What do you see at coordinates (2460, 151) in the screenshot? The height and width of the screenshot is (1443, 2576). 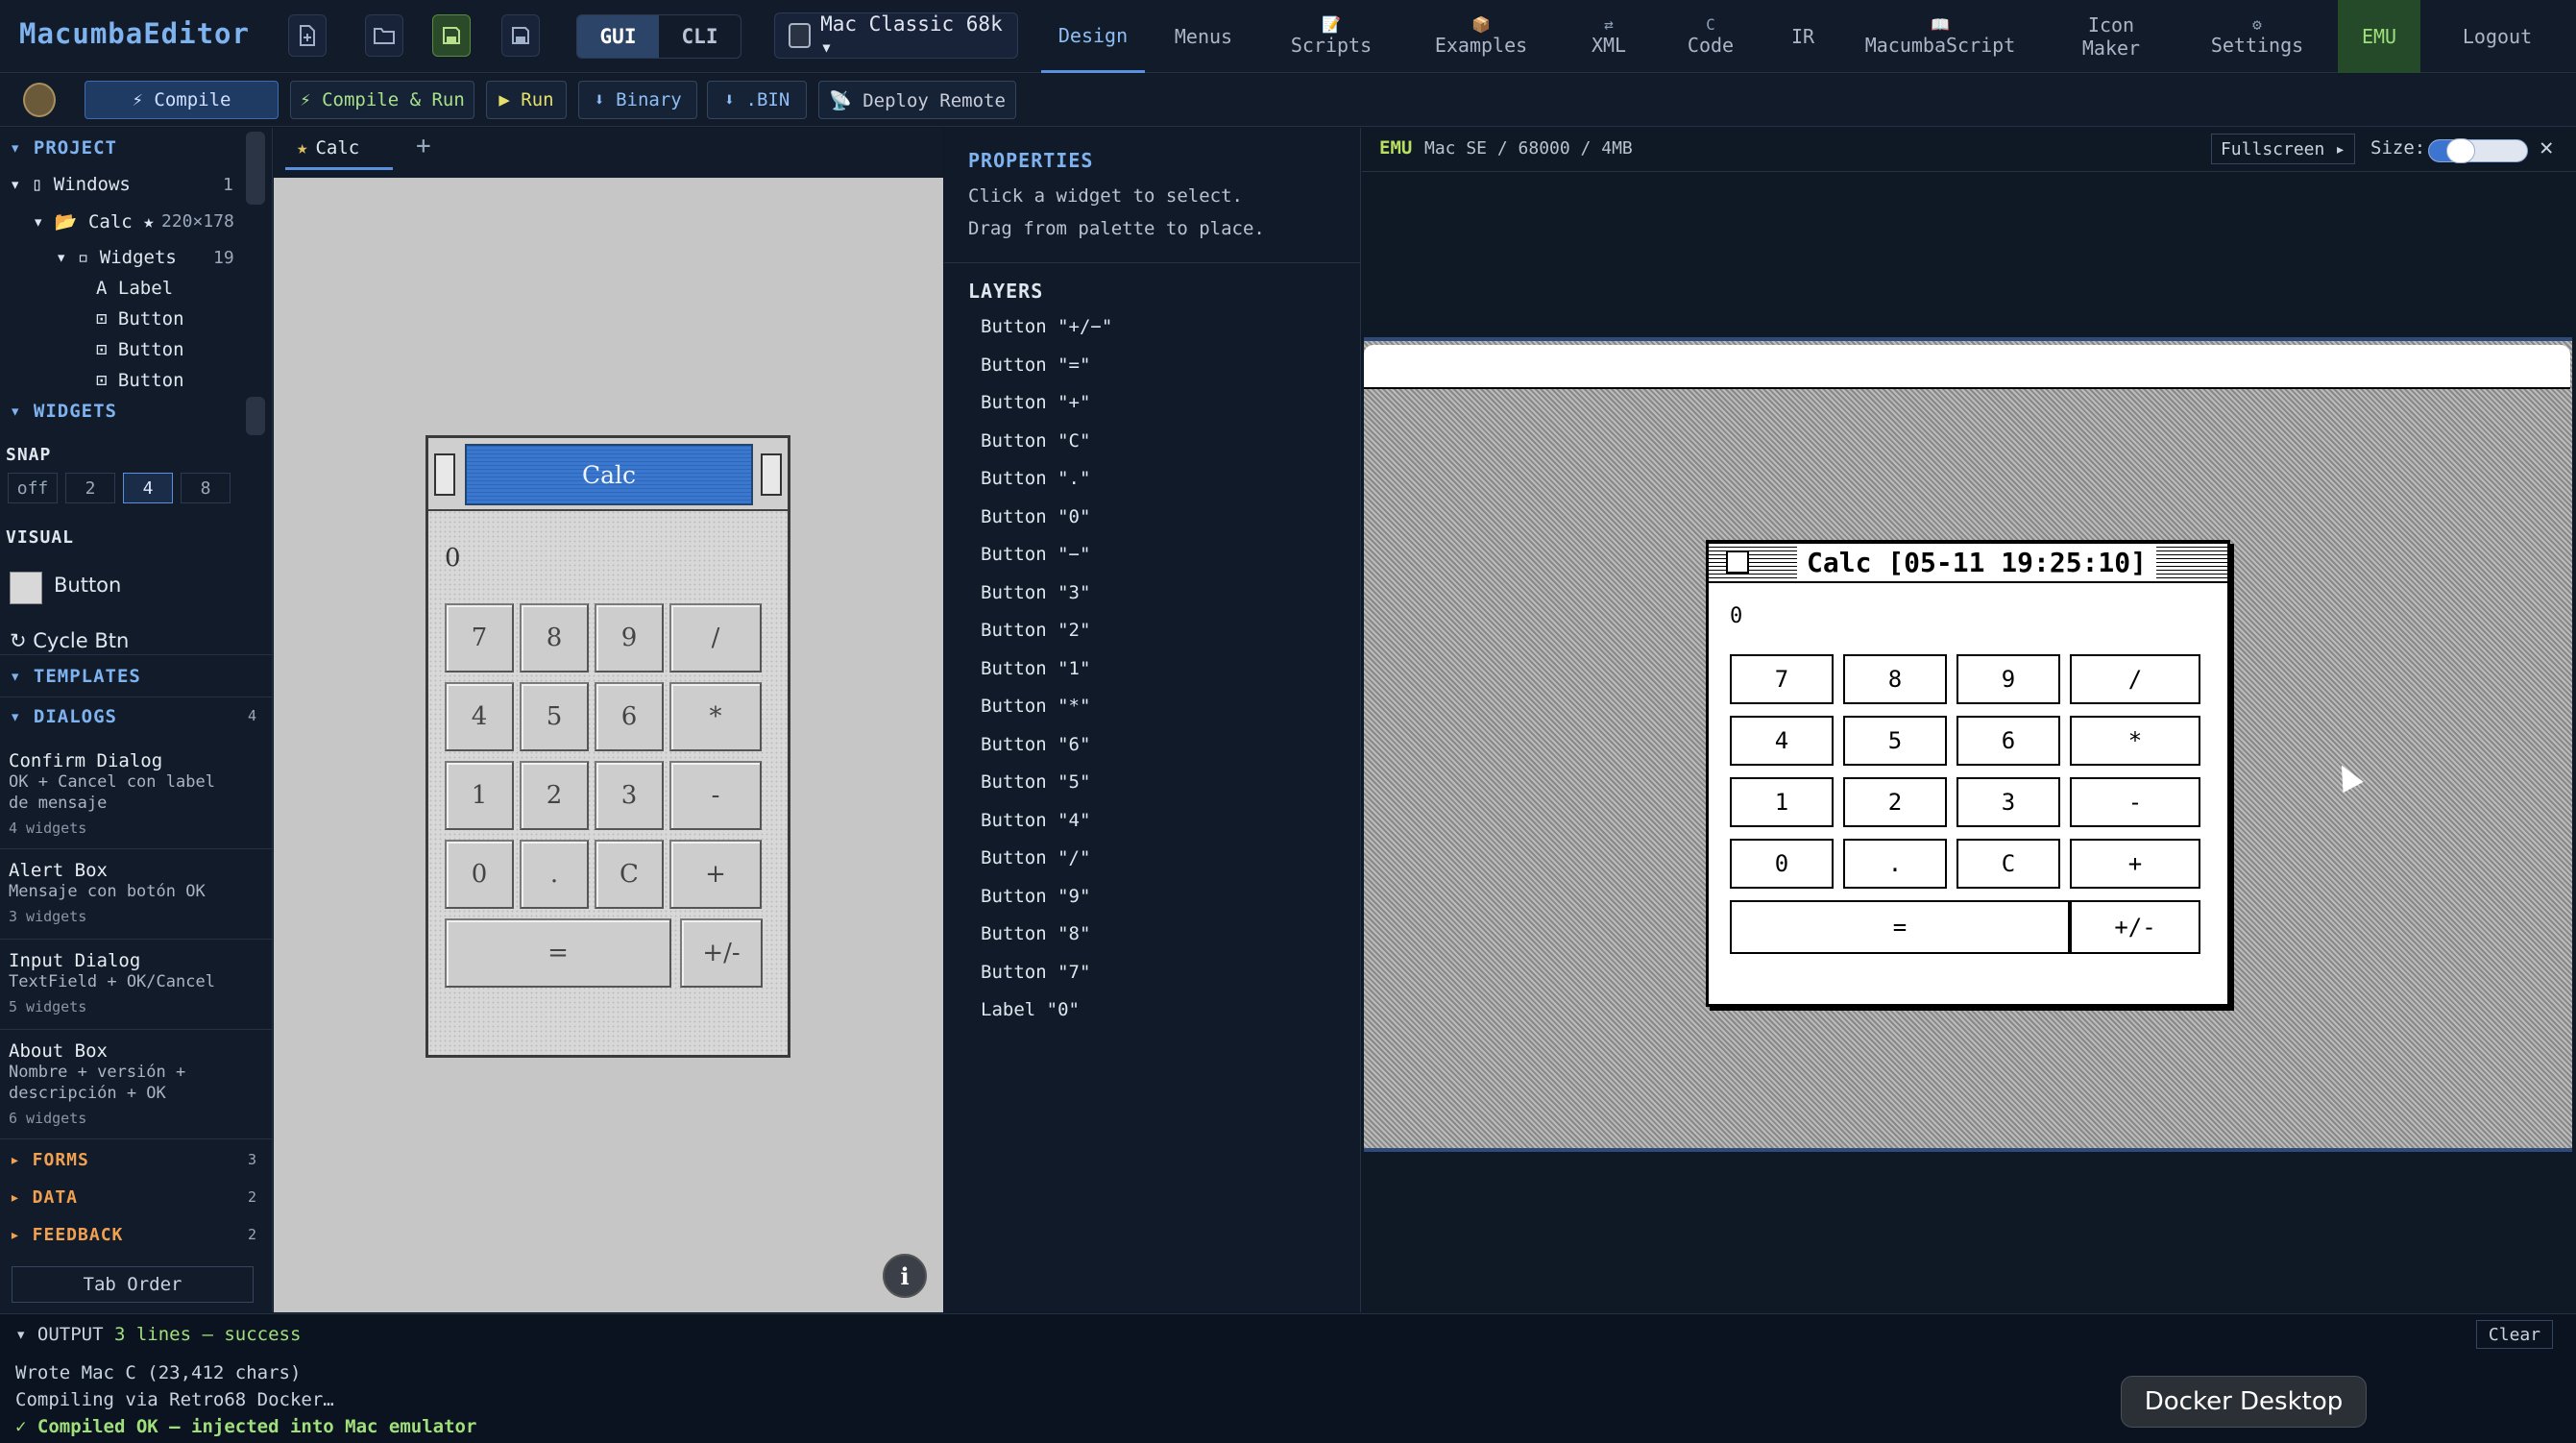 I see `size-slider-knob` at bounding box center [2460, 151].